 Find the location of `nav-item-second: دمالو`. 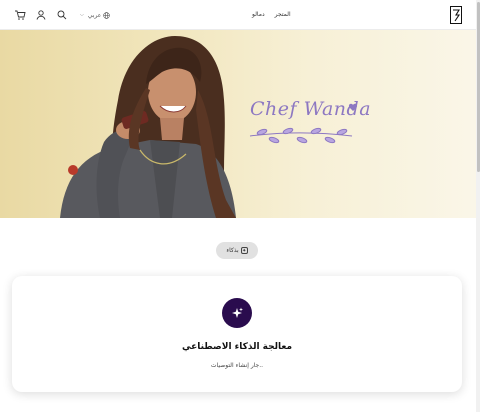

nav-item-second: دمالو is located at coordinates (258, 14).